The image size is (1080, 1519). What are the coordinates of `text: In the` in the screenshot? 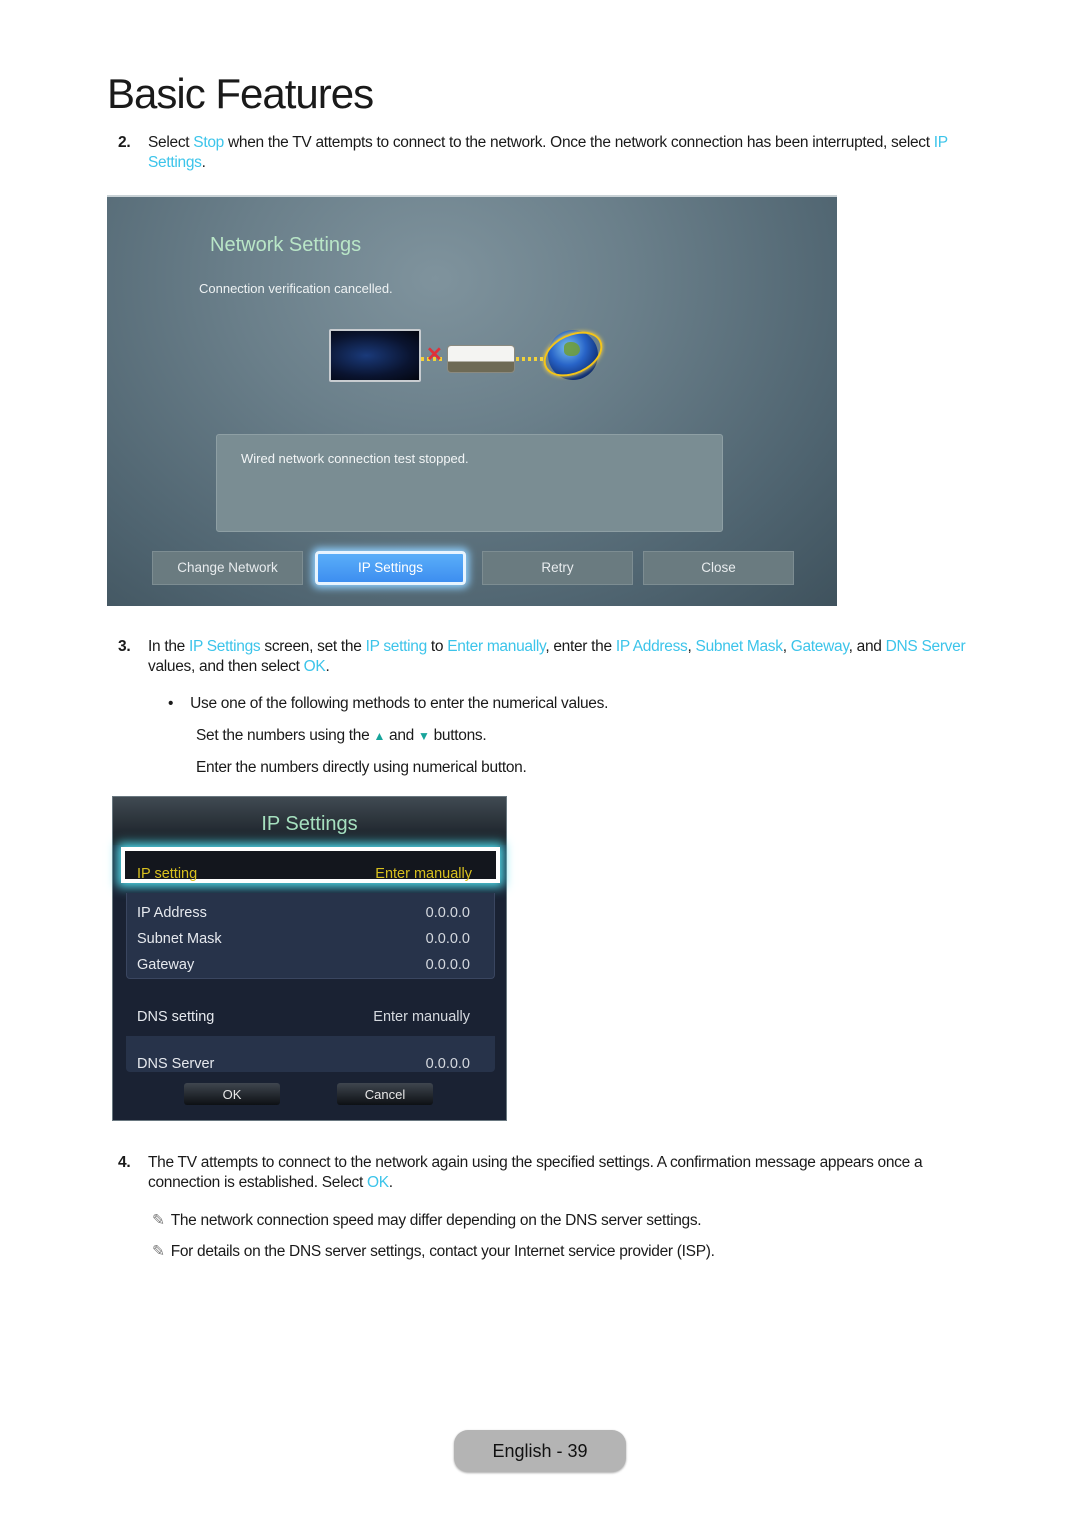 It's located at (168, 646).